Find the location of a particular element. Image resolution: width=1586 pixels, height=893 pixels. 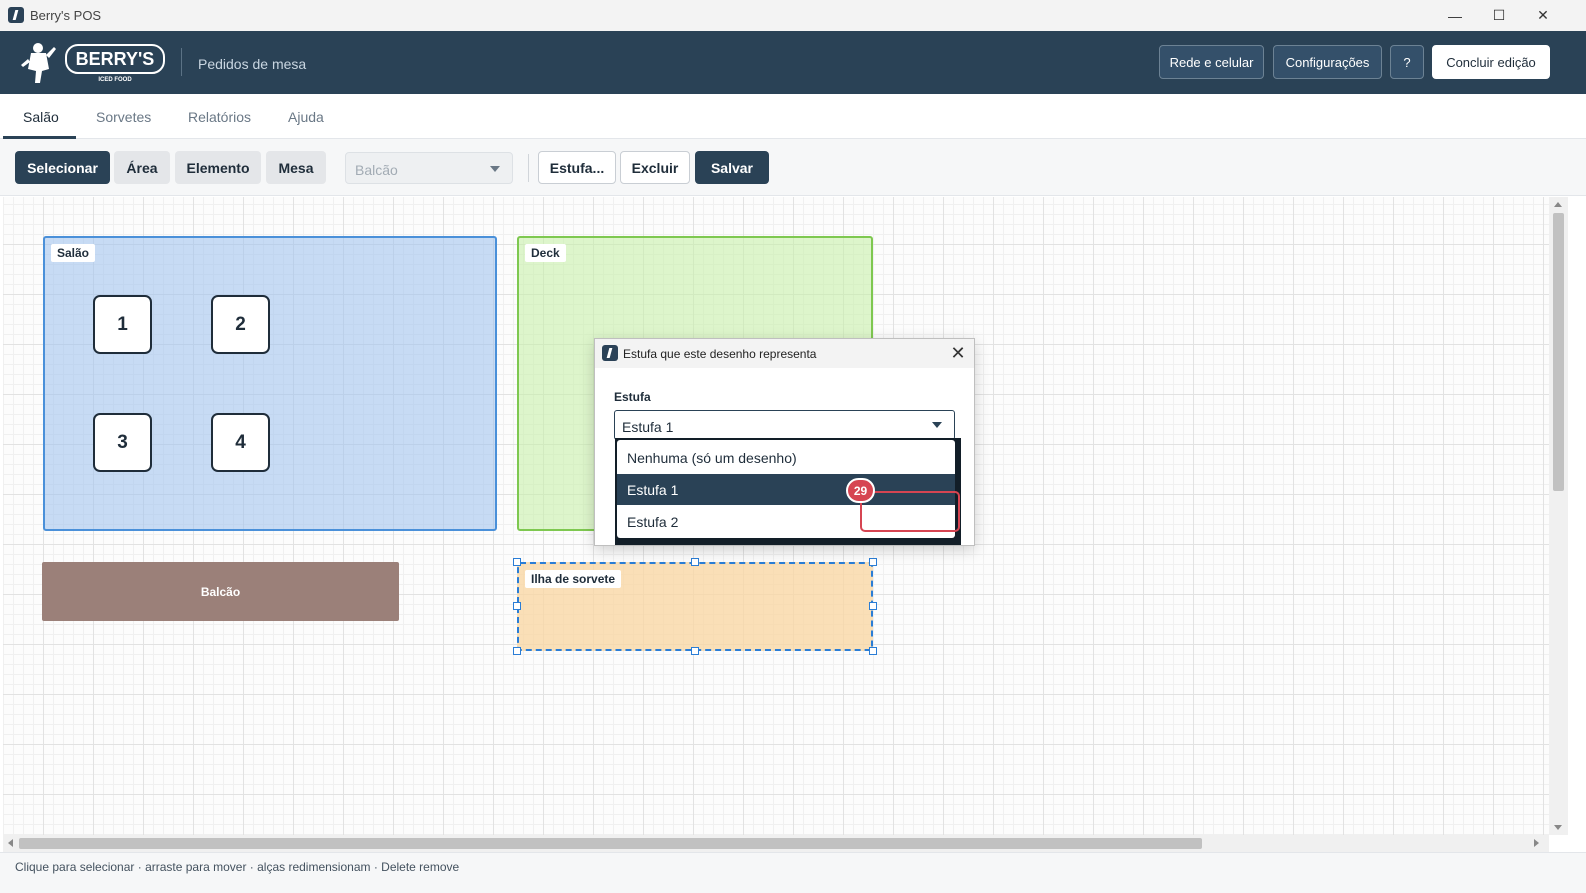

area-label: Salão is located at coordinates (73, 253).